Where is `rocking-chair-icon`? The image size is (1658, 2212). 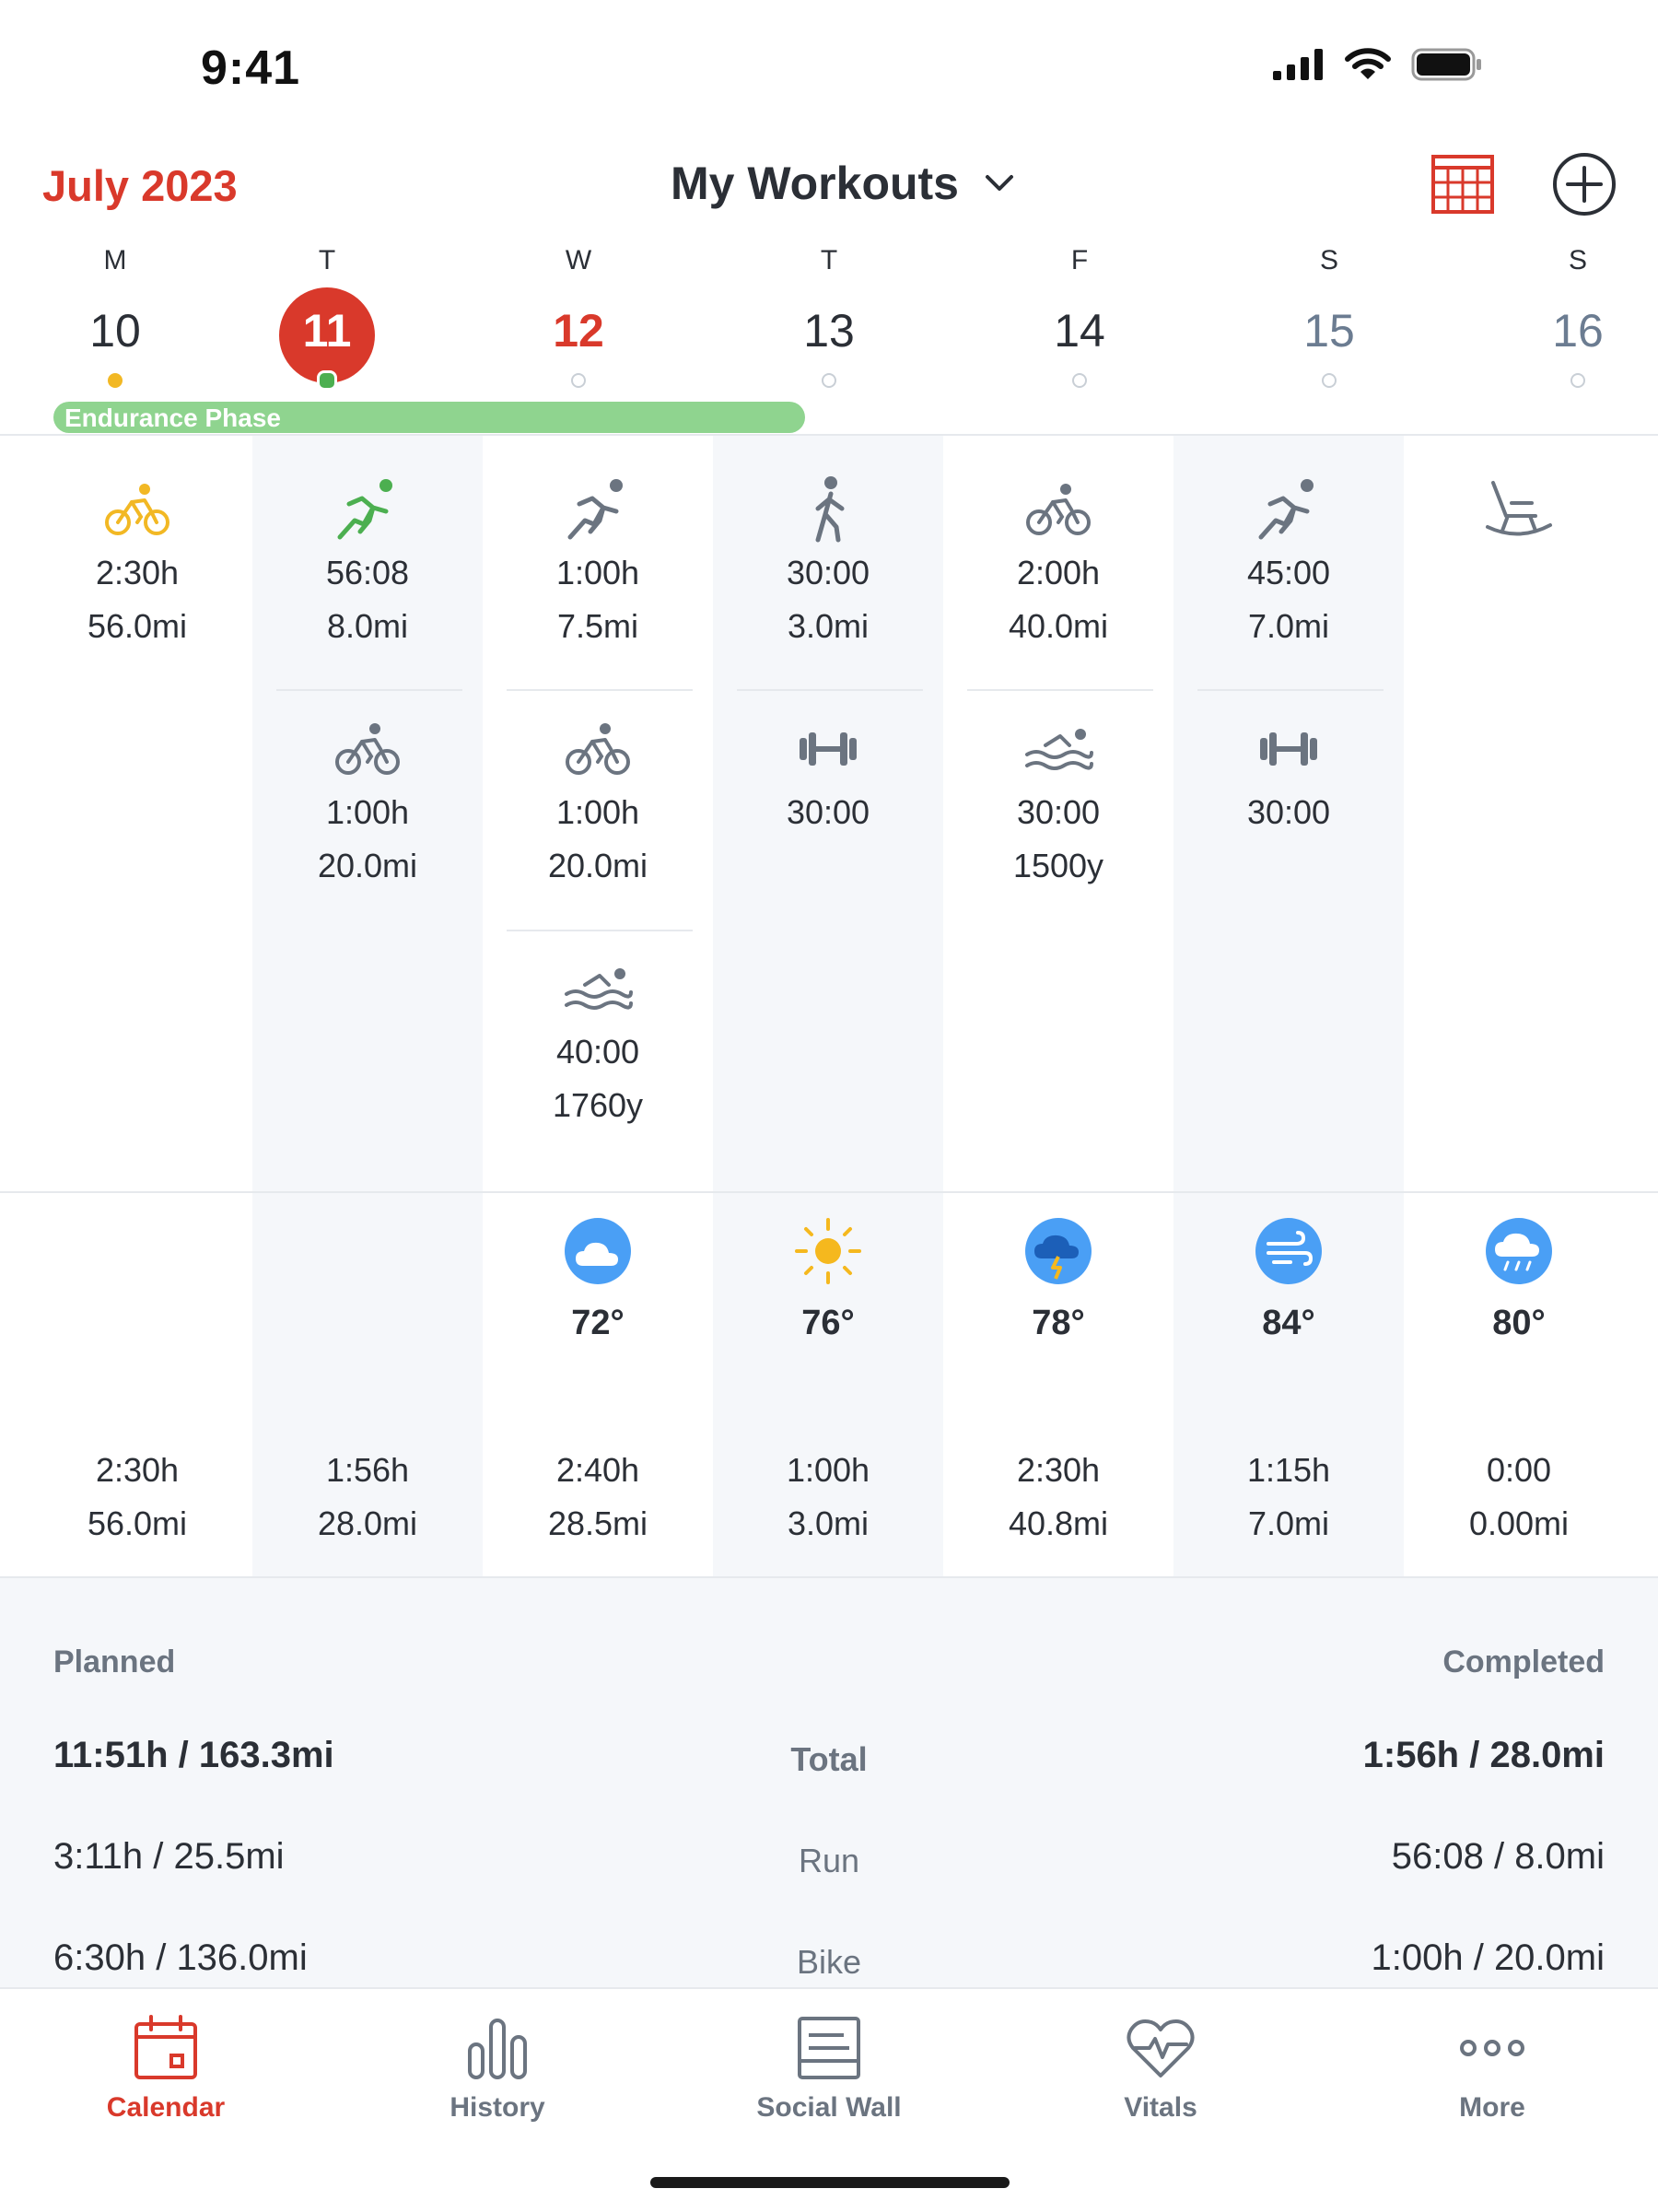
rocking-chair-icon is located at coordinates (1519, 508).